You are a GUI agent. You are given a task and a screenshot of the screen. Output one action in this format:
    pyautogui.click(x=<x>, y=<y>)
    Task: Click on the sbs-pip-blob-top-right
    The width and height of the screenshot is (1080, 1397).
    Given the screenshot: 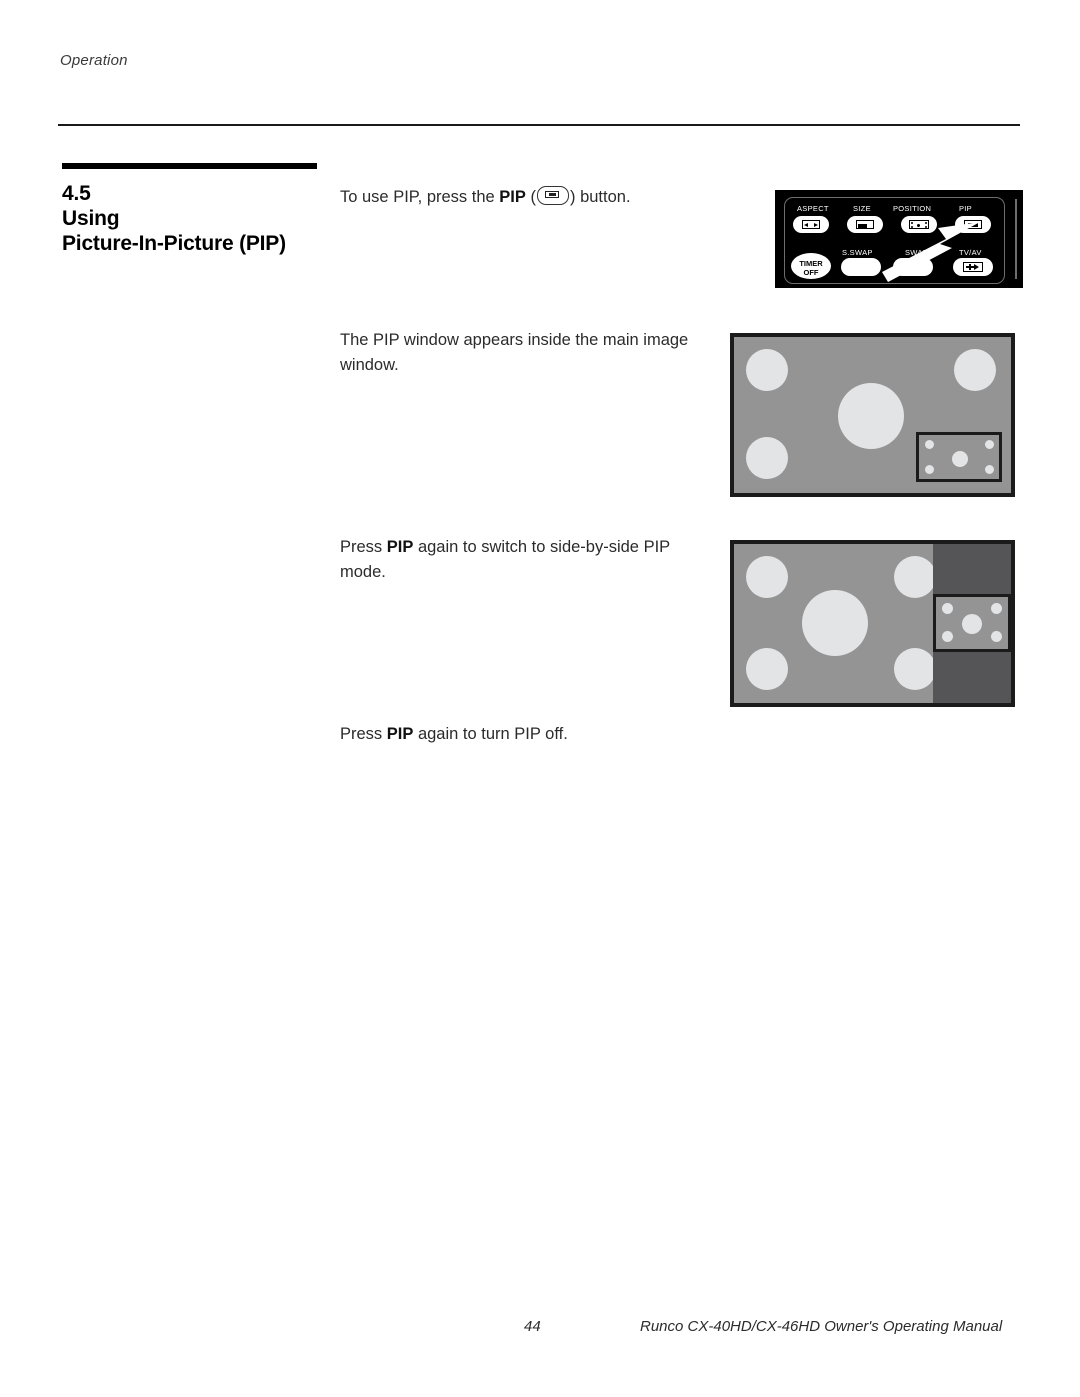 What is the action you would take?
    pyautogui.click(x=996, y=608)
    